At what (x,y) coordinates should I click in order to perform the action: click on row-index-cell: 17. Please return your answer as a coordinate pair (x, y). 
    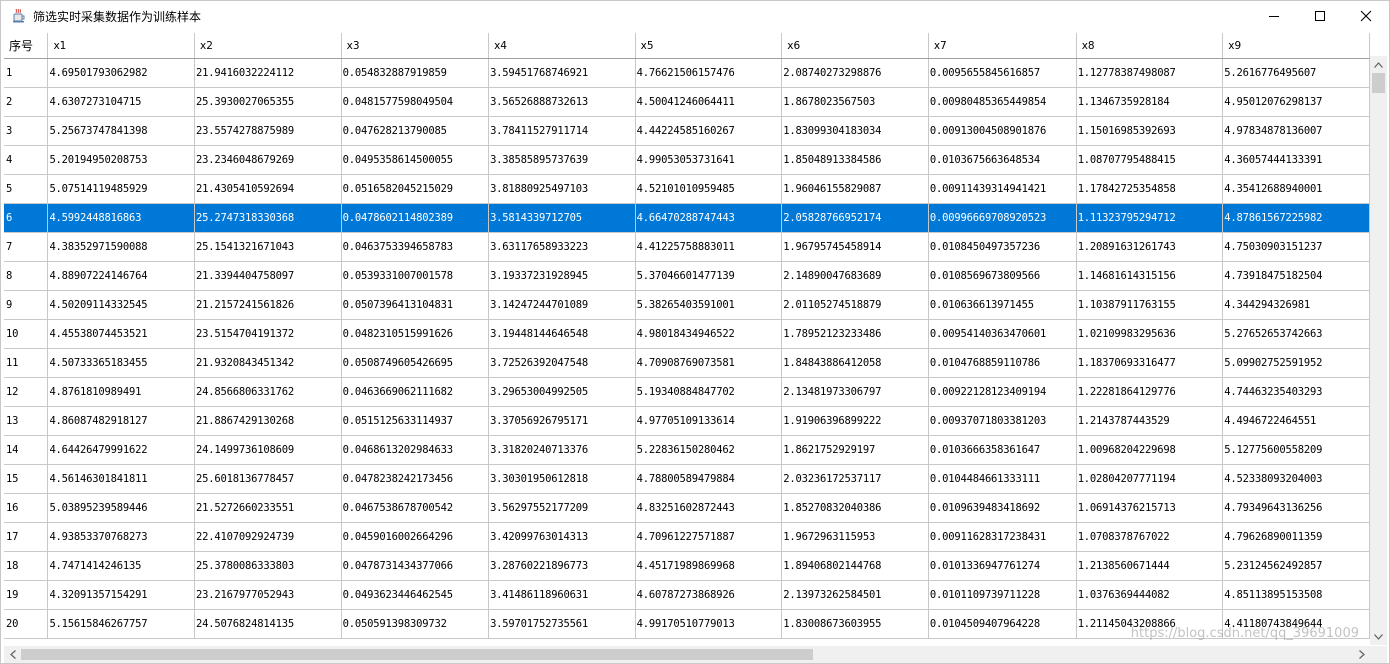
    Looking at the image, I should click on (26, 537).